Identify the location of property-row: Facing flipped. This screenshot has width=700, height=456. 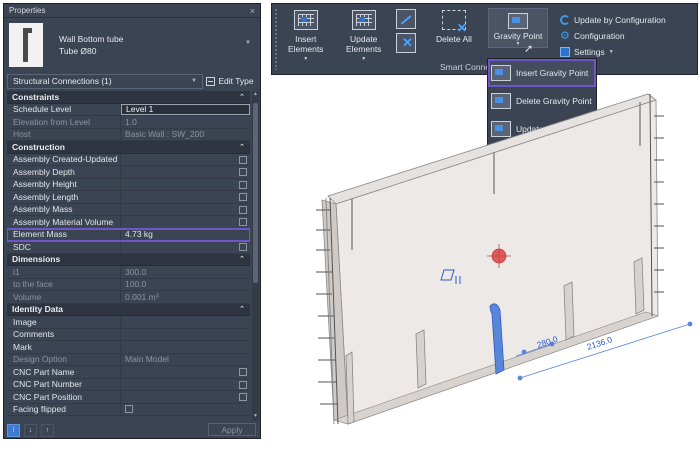
(128, 409).